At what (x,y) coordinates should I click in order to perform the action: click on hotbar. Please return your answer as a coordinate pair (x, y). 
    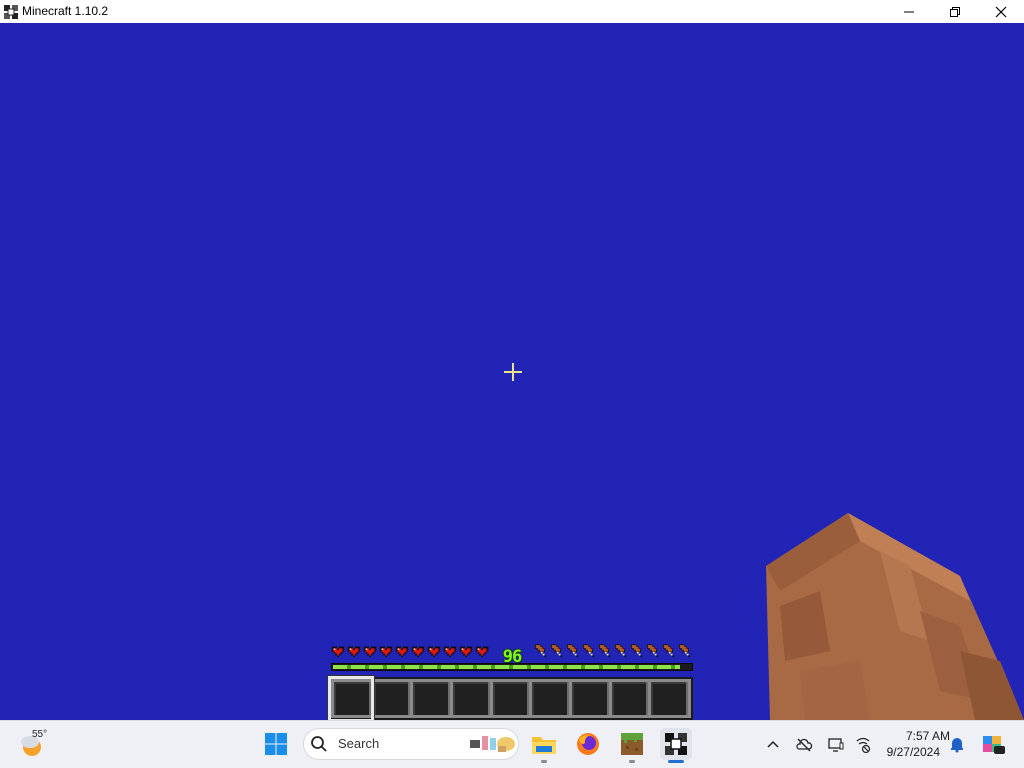
    Looking at the image, I should click on (511, 698).